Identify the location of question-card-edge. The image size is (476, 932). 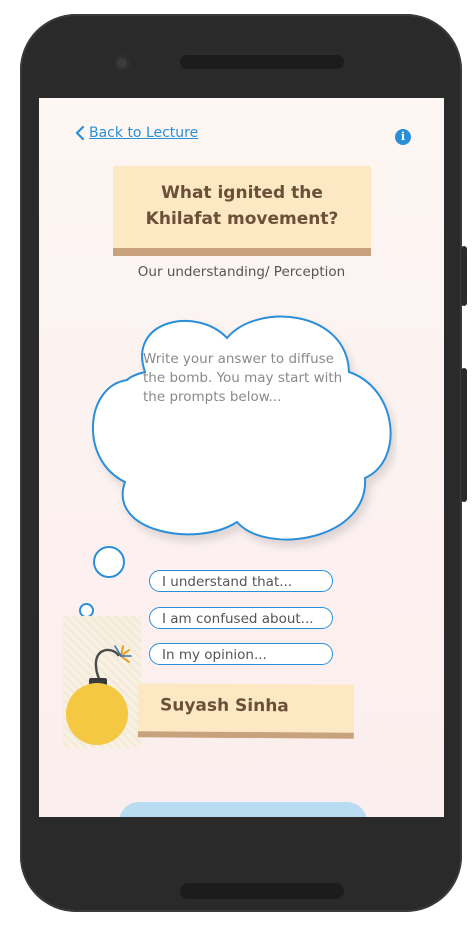
(242, 252).